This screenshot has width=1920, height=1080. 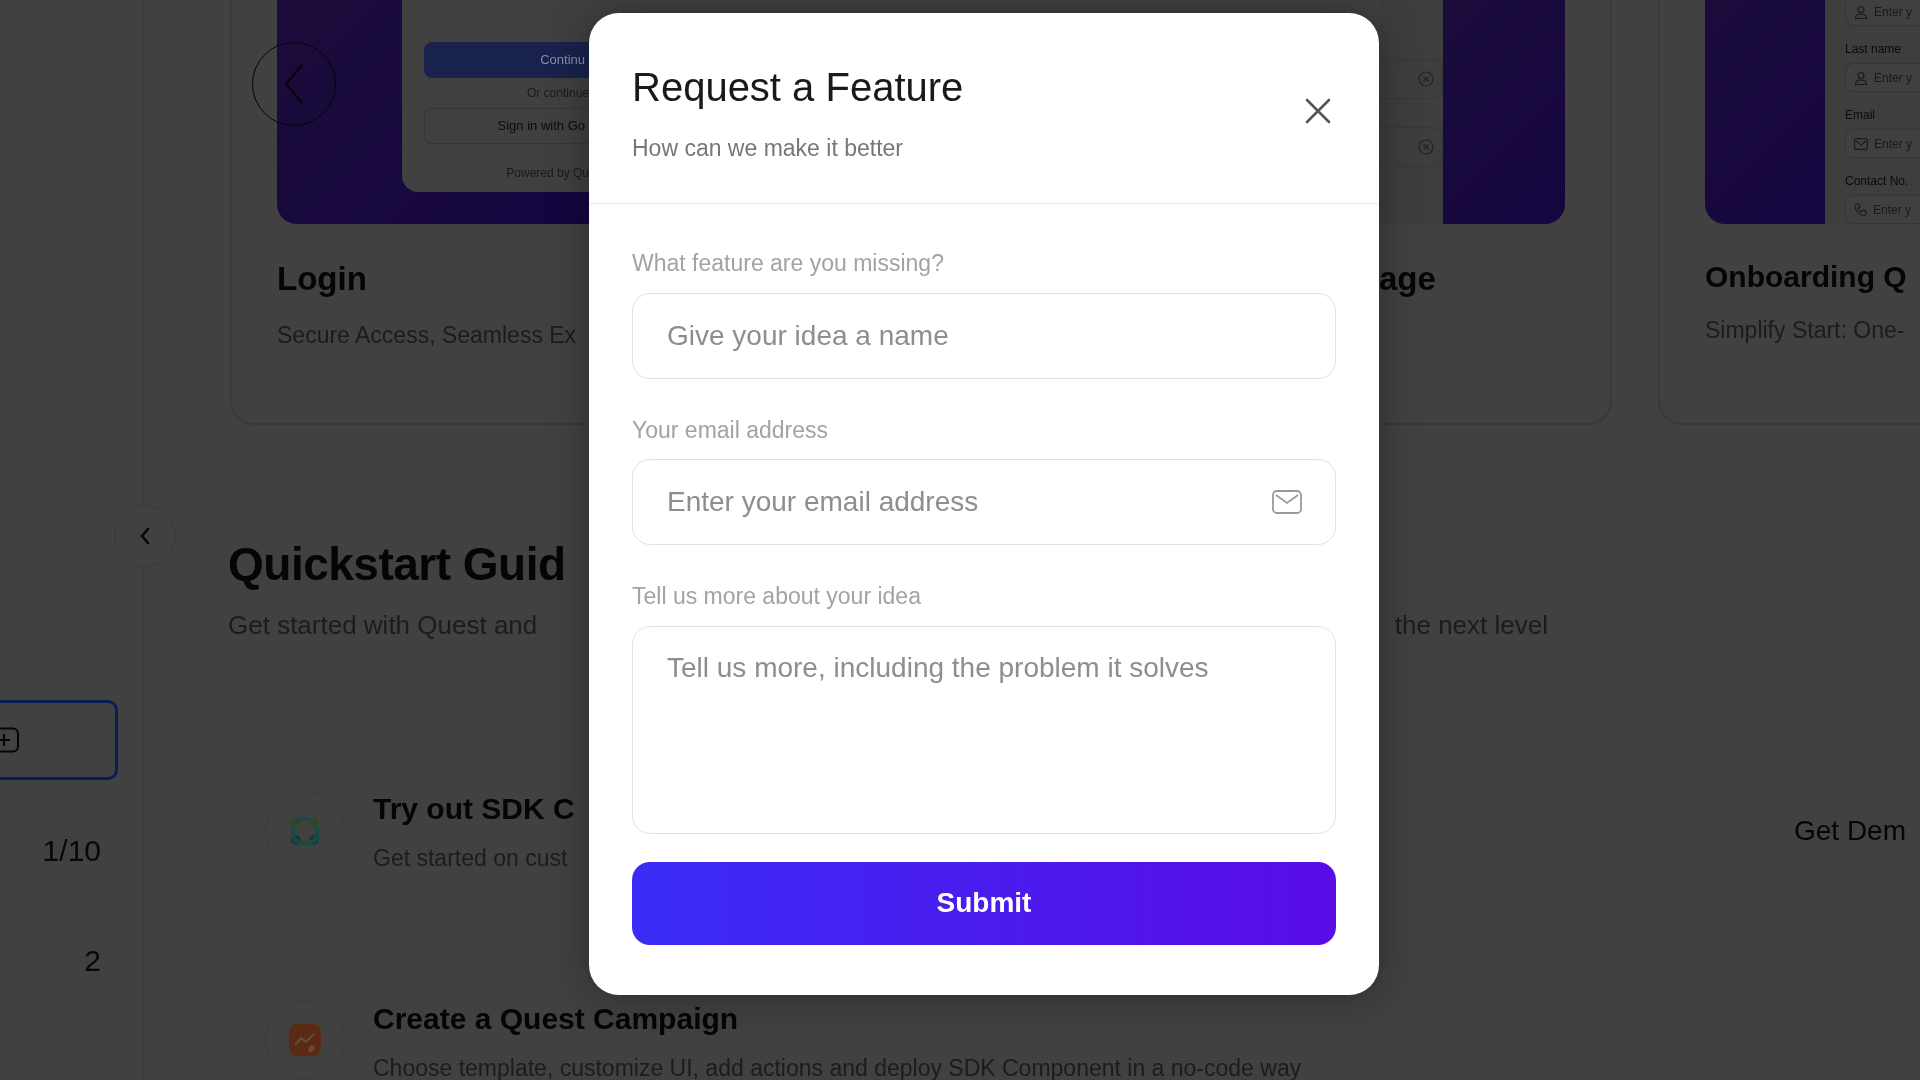 I want to click on description-field: Tell us more, including the problem it solves, so click(x=984, y=729).